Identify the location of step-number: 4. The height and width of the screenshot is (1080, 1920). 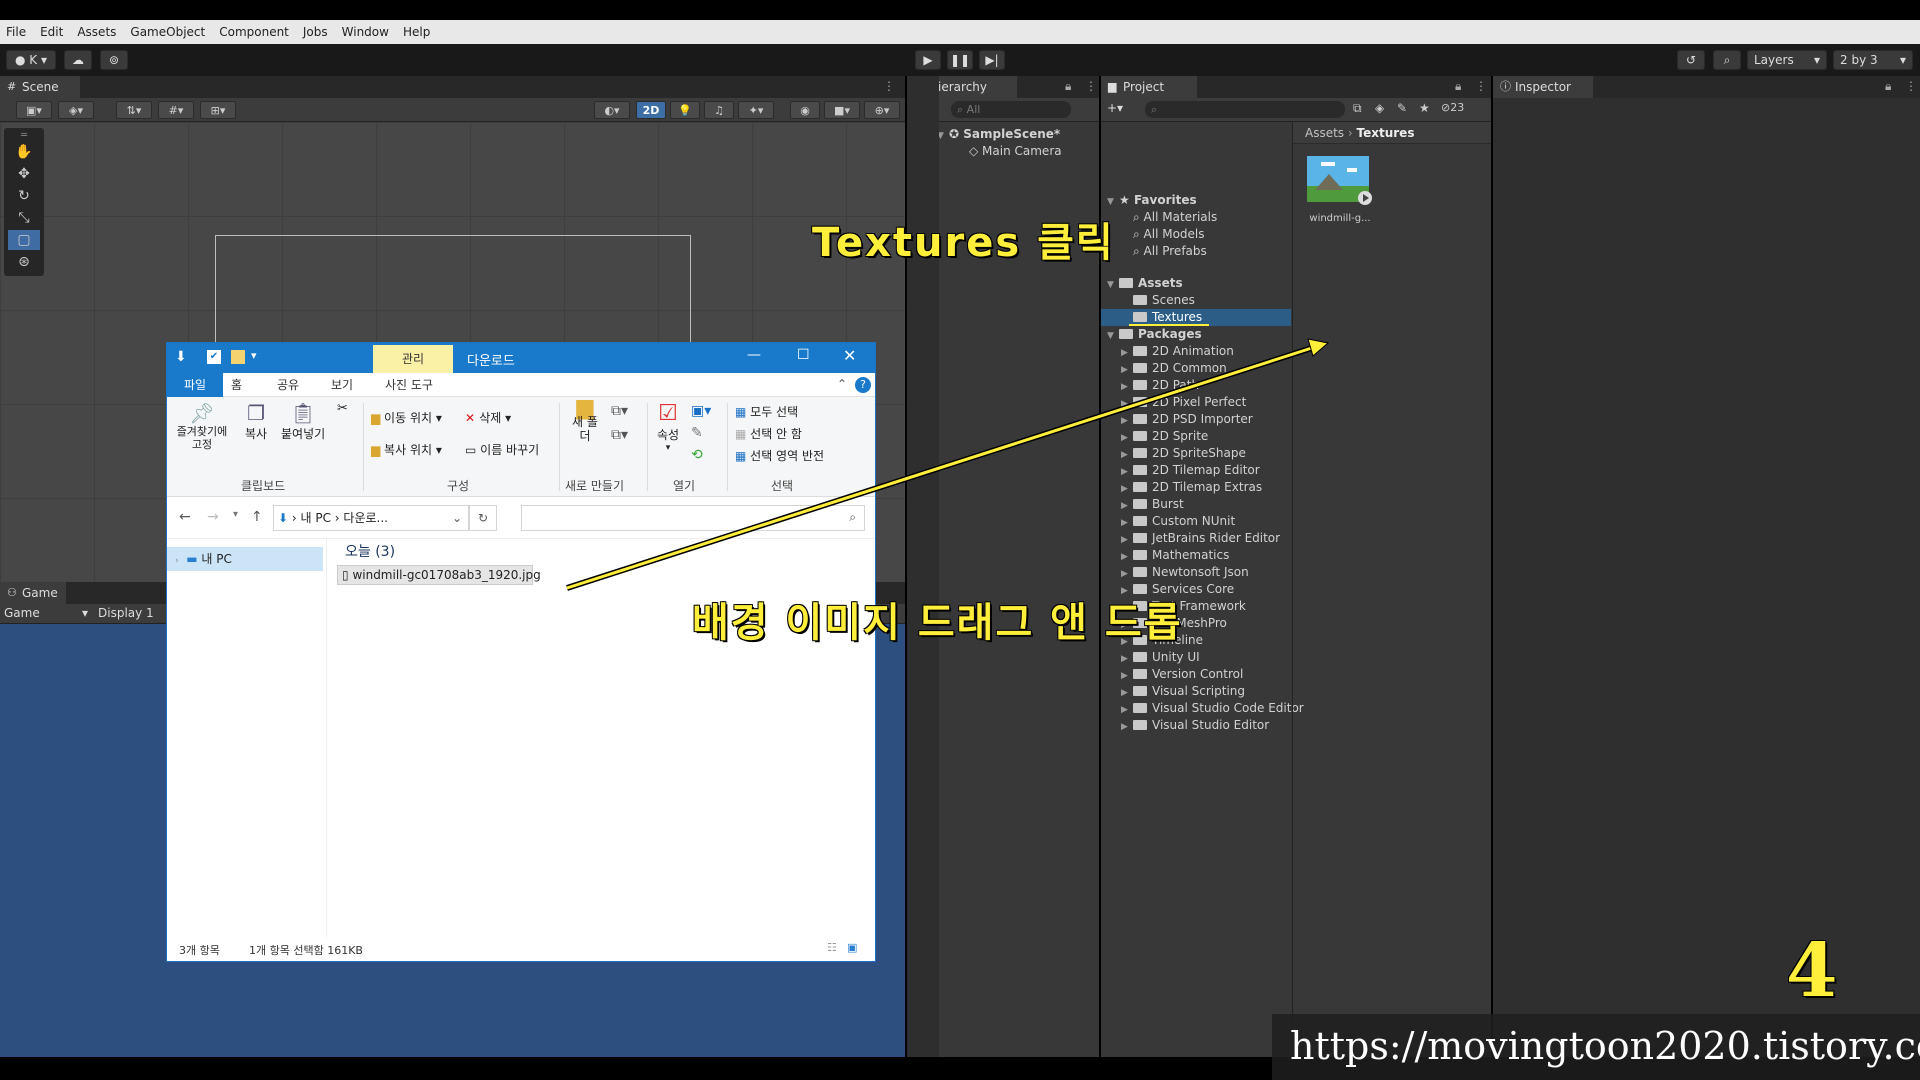
(1813, 971).